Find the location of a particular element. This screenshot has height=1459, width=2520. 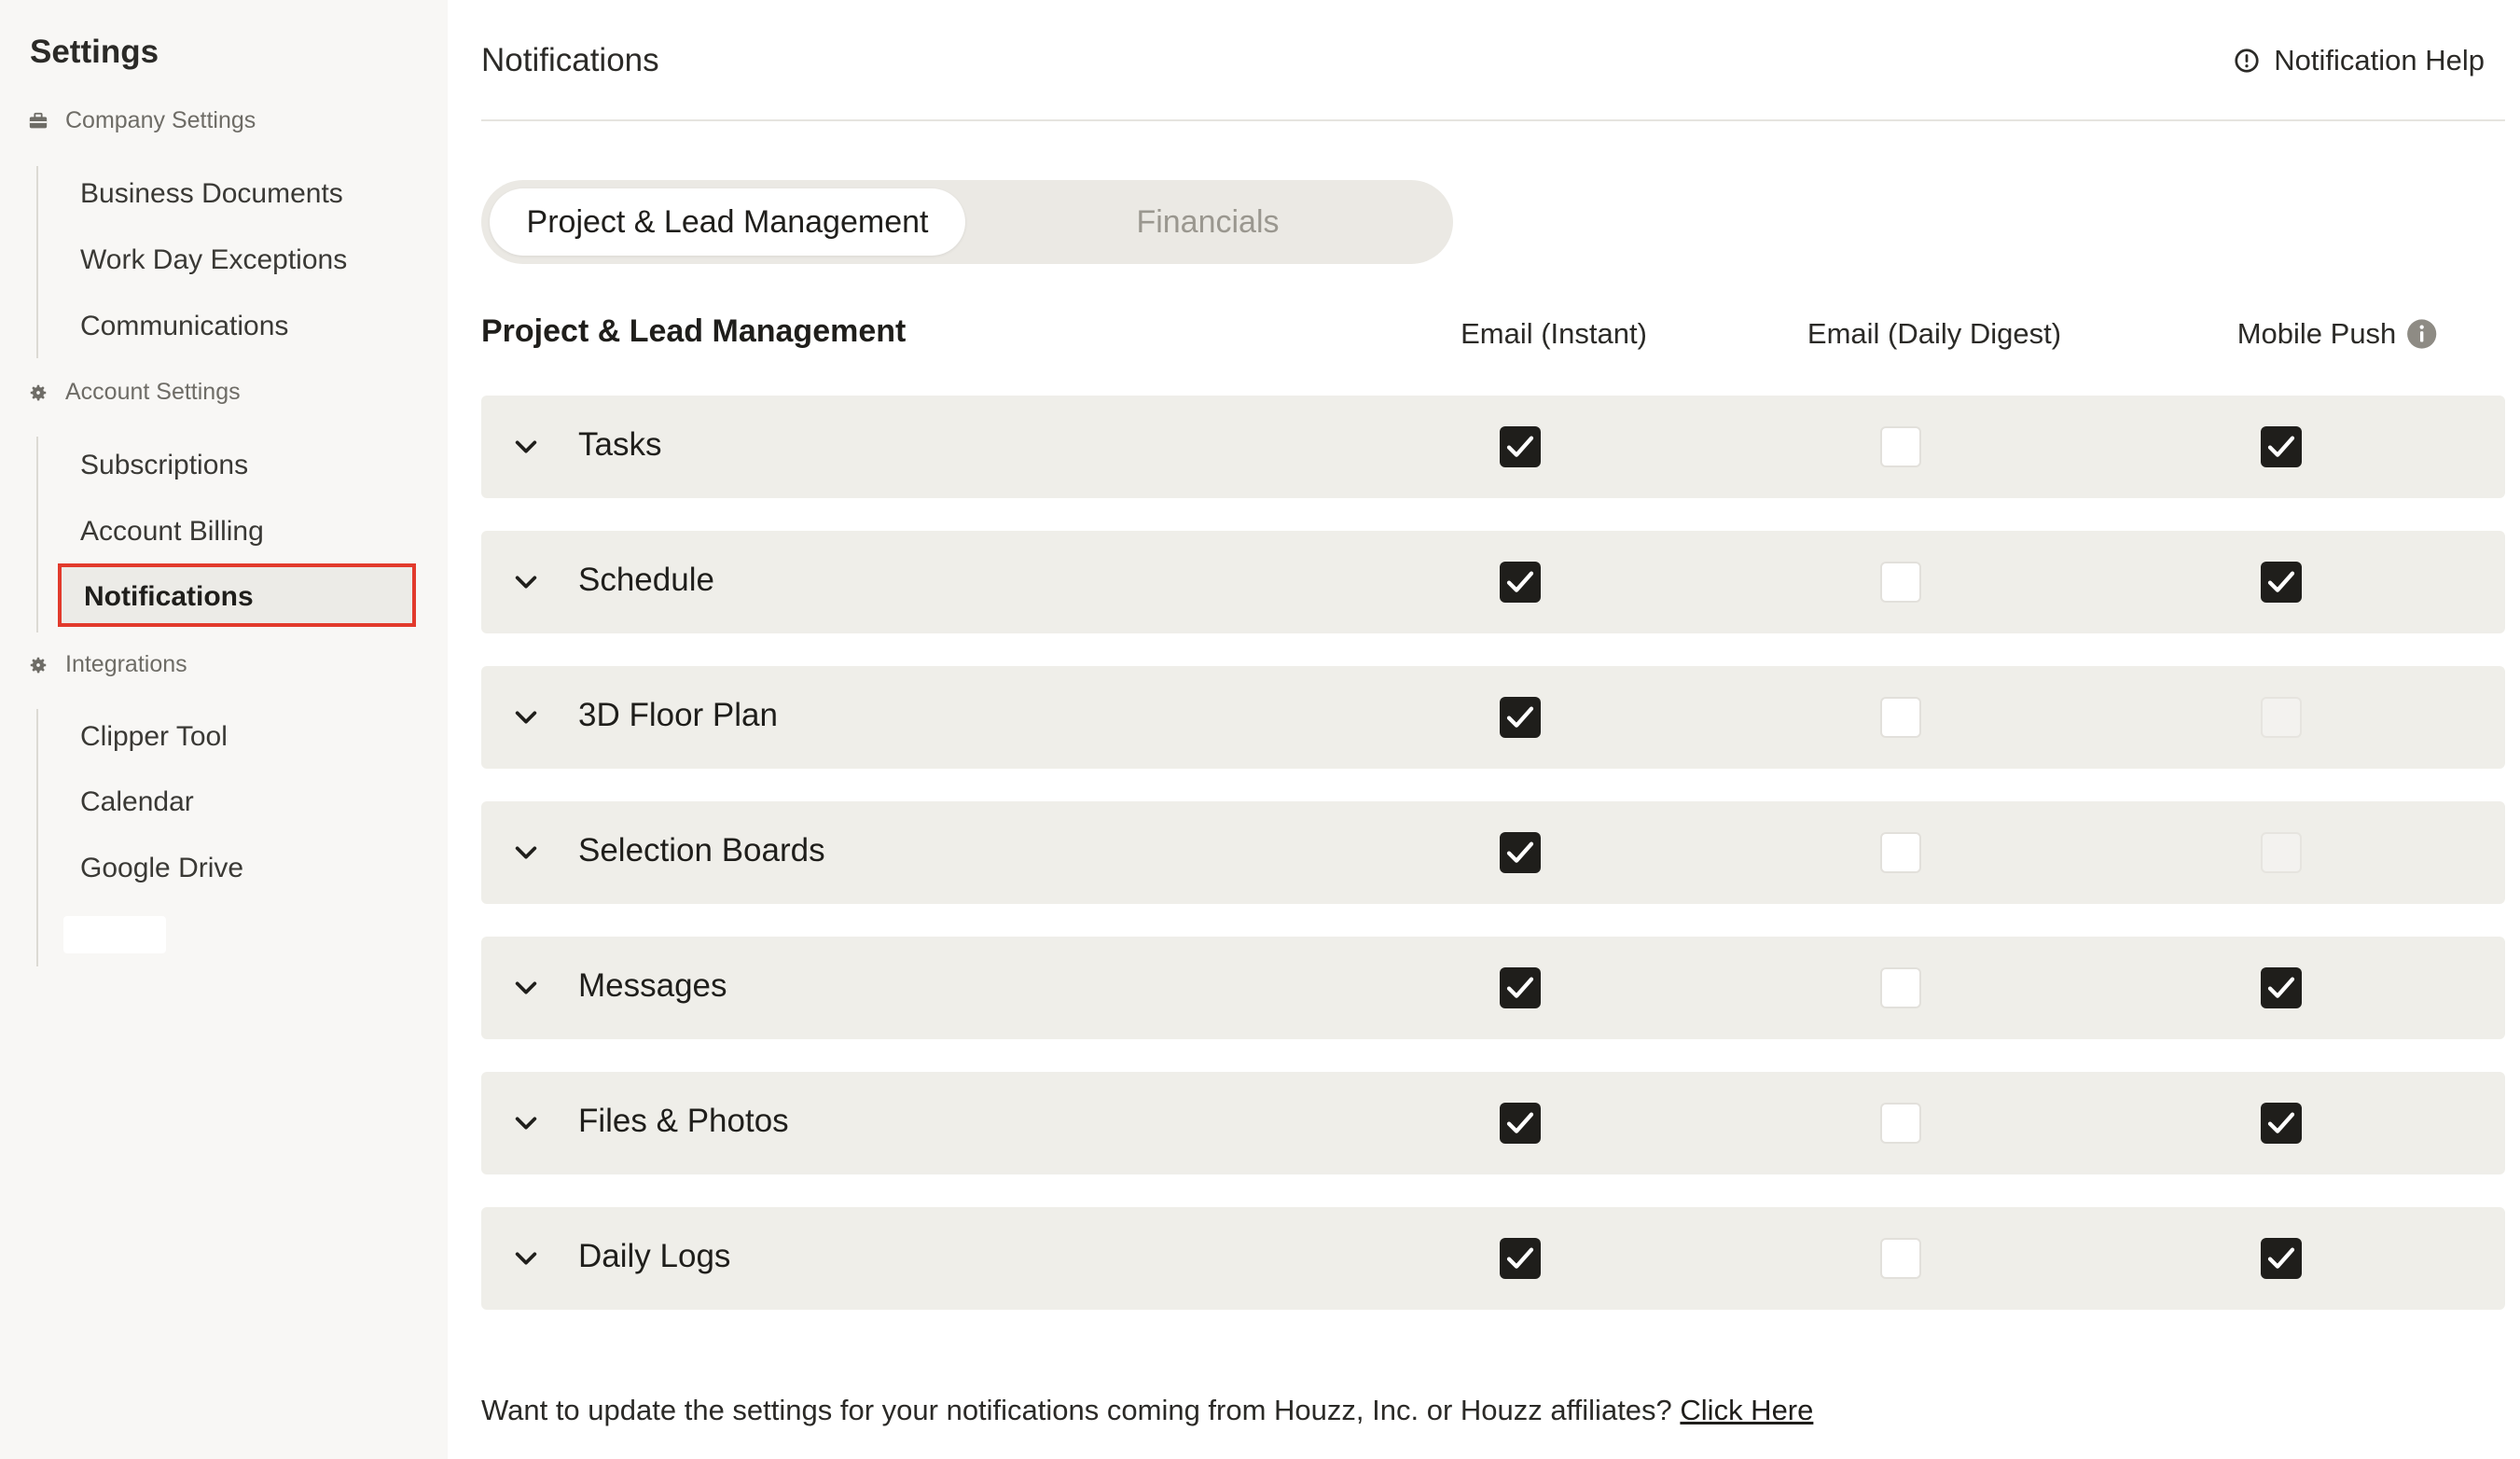

info-circle-icon is located at coordinates (2247, 61).